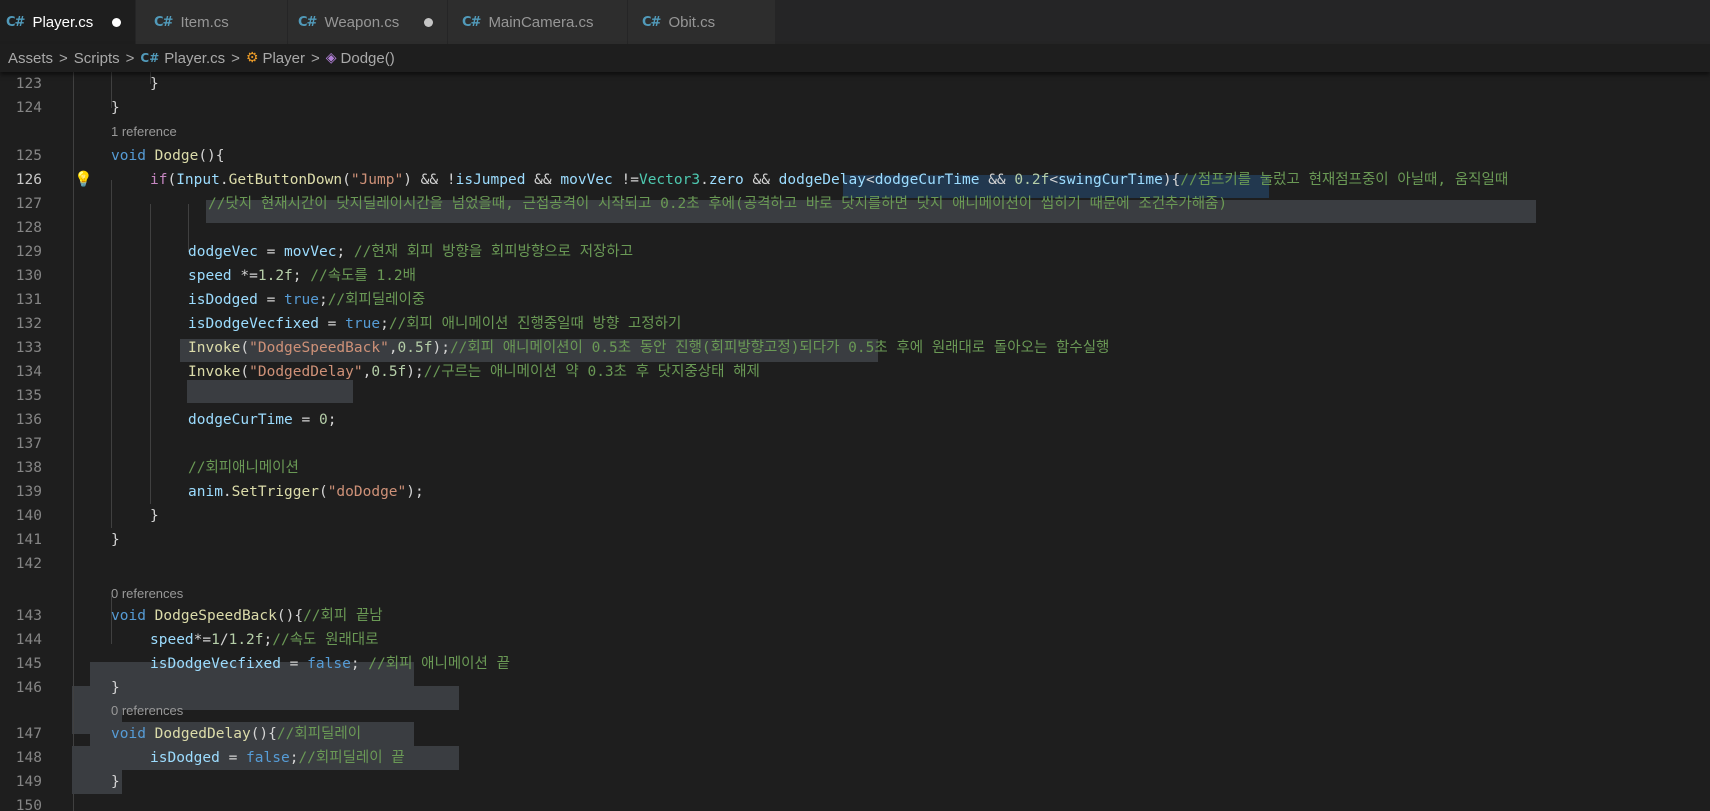 Image resolution: width=1710 pixels, height=811 pixels. What do you see at coordinates (855, 540) in the screenshot?
I see `code-line: 141 }` at bounding box center [855, 540].